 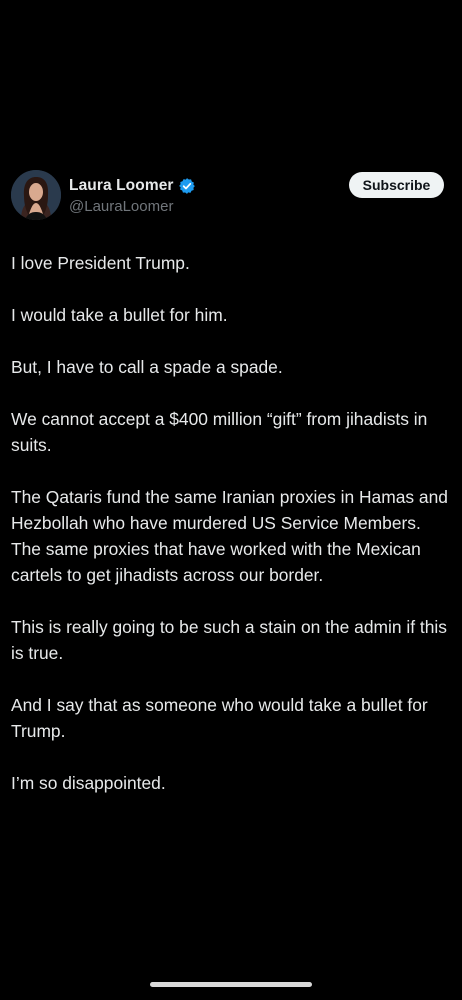 I want to click on subscribe-button: Subscribe, so click(x=396, y=185).